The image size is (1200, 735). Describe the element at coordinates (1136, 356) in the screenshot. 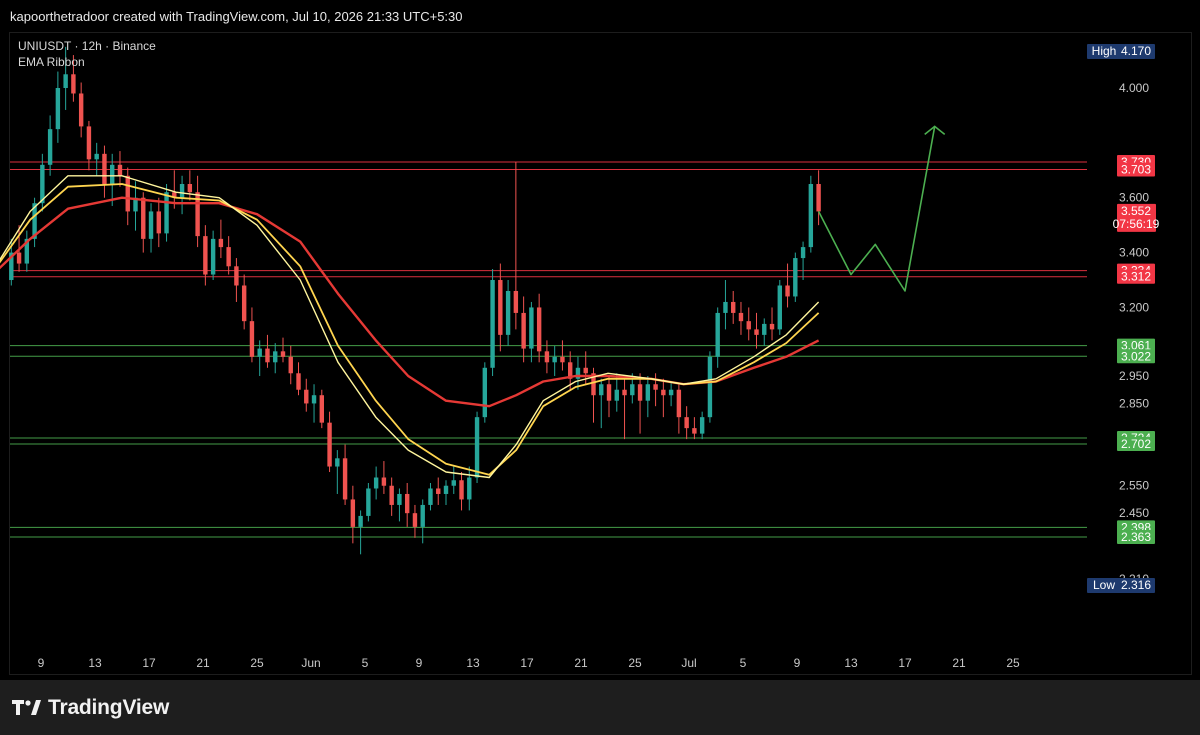

I see `level-tag-3.022: 3.022` at that location.